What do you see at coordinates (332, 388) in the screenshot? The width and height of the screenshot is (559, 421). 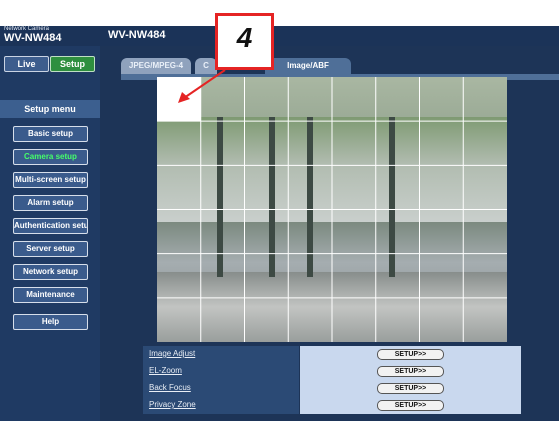 I see `settings-row: Back Focus SETUP>>` at bounding box center [332, 388].